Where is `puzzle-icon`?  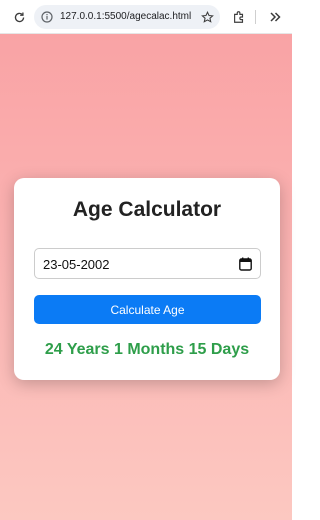 puzzle-icon is located at coordinates (239, 17).